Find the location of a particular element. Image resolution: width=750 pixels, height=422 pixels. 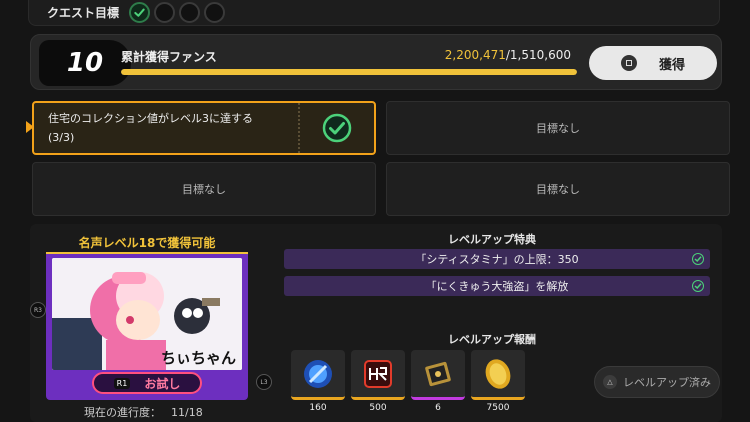

reward-item-1: 160 is located at coordinates (318, 383).